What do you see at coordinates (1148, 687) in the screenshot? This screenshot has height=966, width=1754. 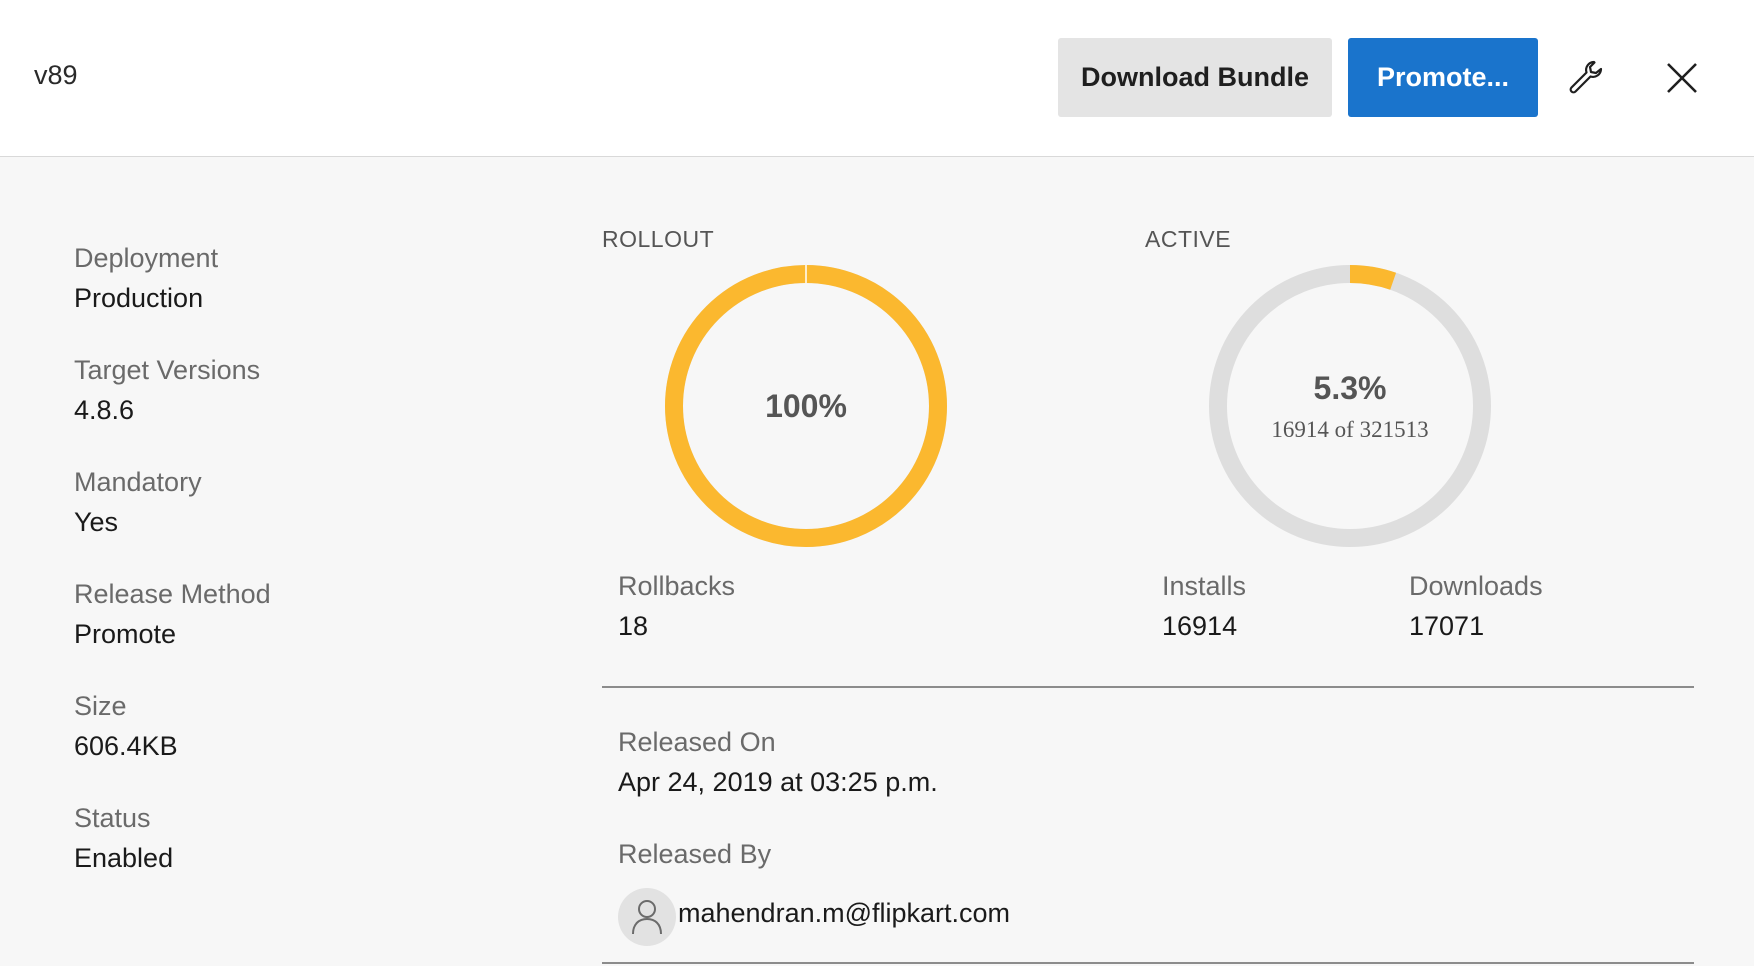 I see `section-divider` at bounding box center [1148, 687].